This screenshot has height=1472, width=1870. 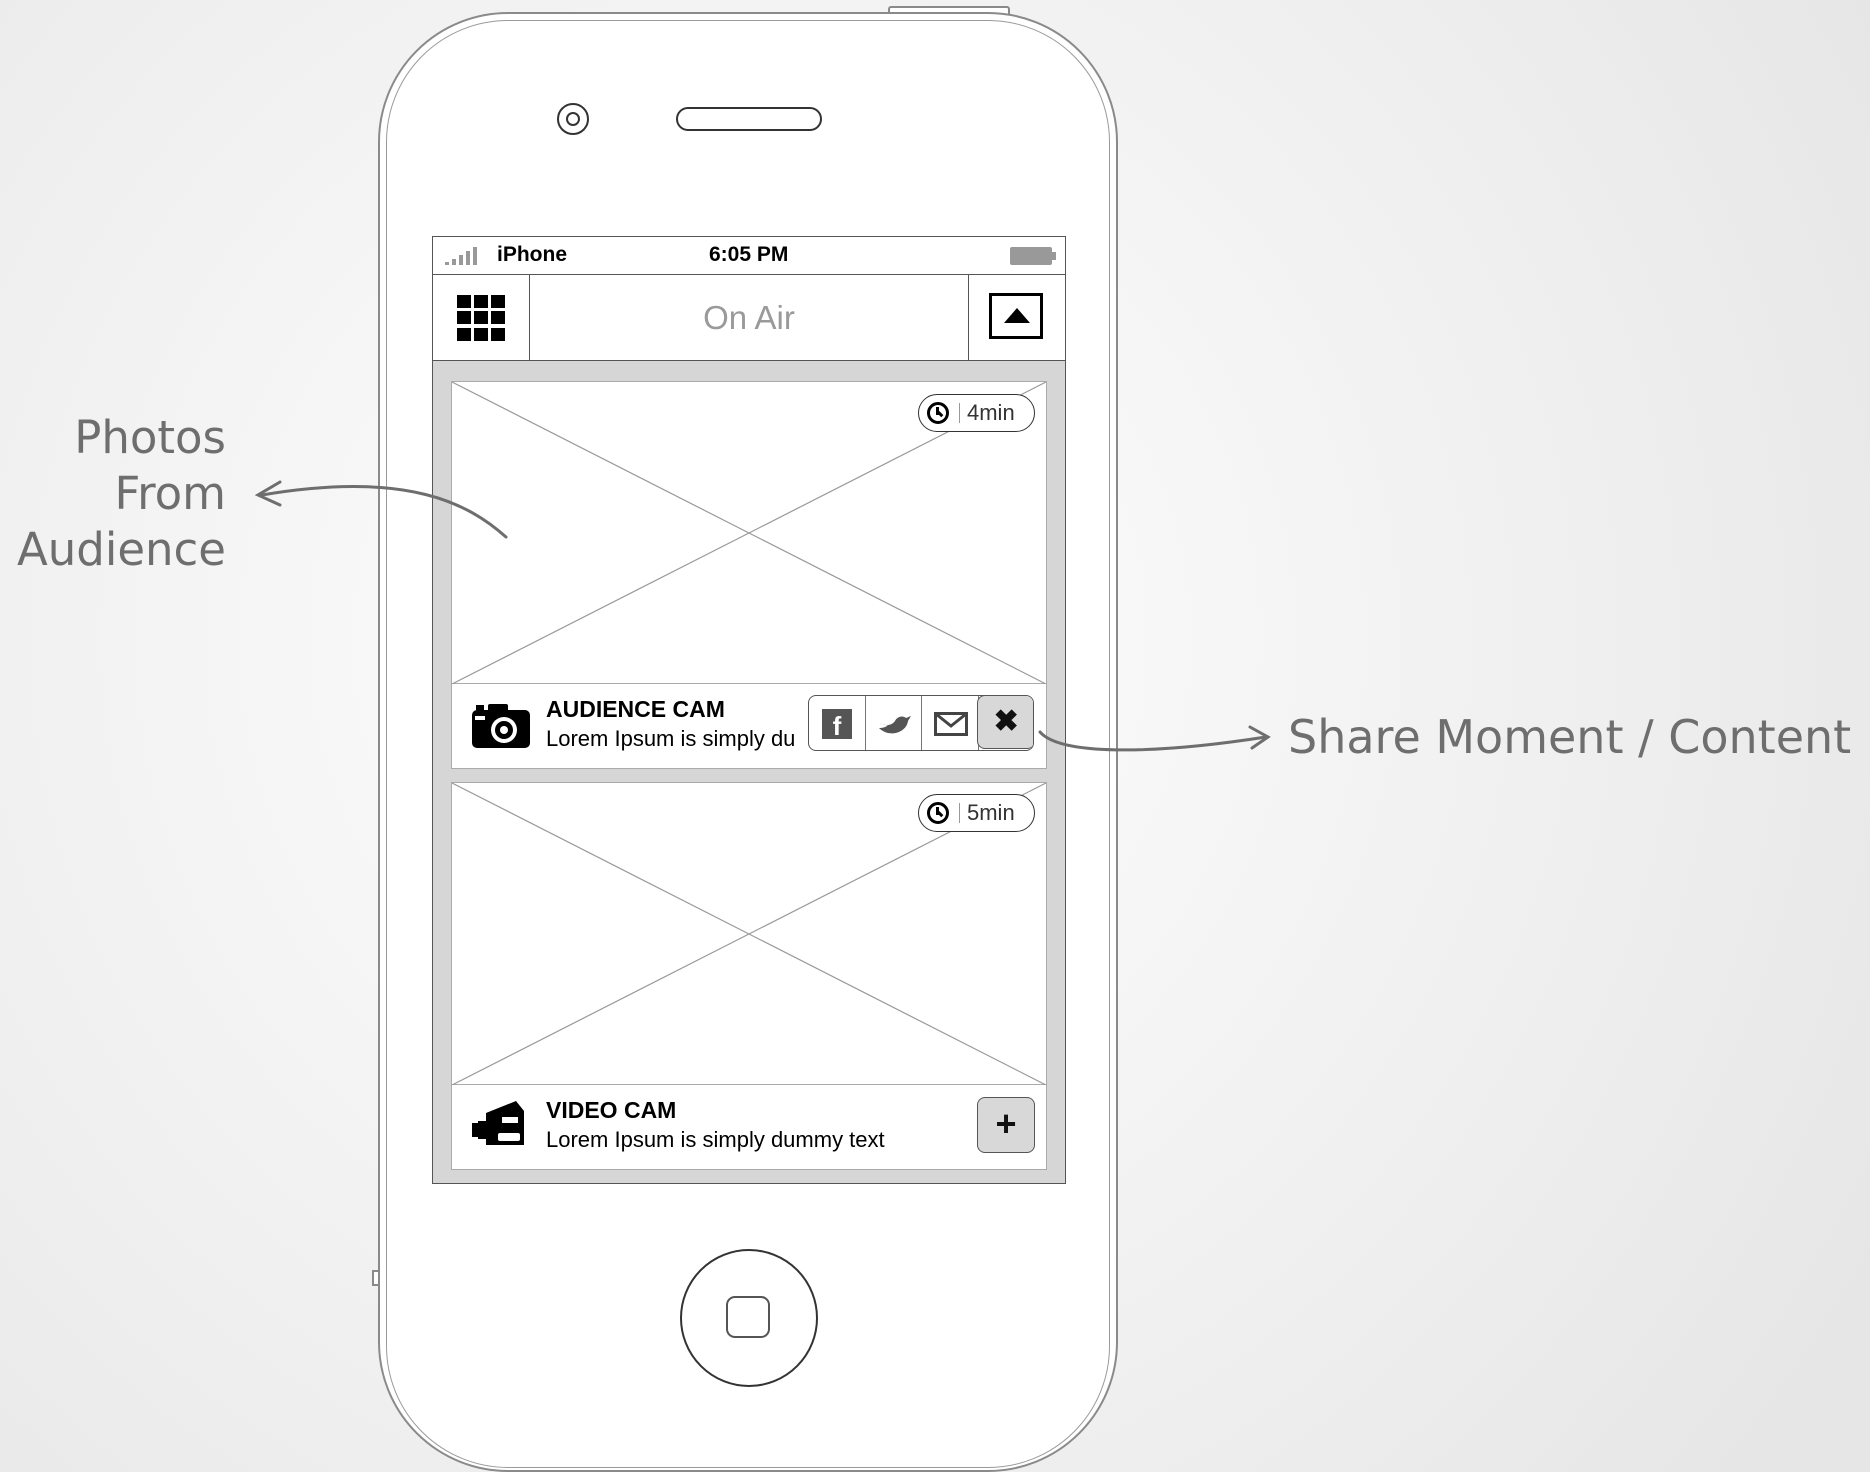 What do you see at coordinates (1153, 741) in the screenshot?
I see `arrow-to-share` at bounding box center [1153, 741].